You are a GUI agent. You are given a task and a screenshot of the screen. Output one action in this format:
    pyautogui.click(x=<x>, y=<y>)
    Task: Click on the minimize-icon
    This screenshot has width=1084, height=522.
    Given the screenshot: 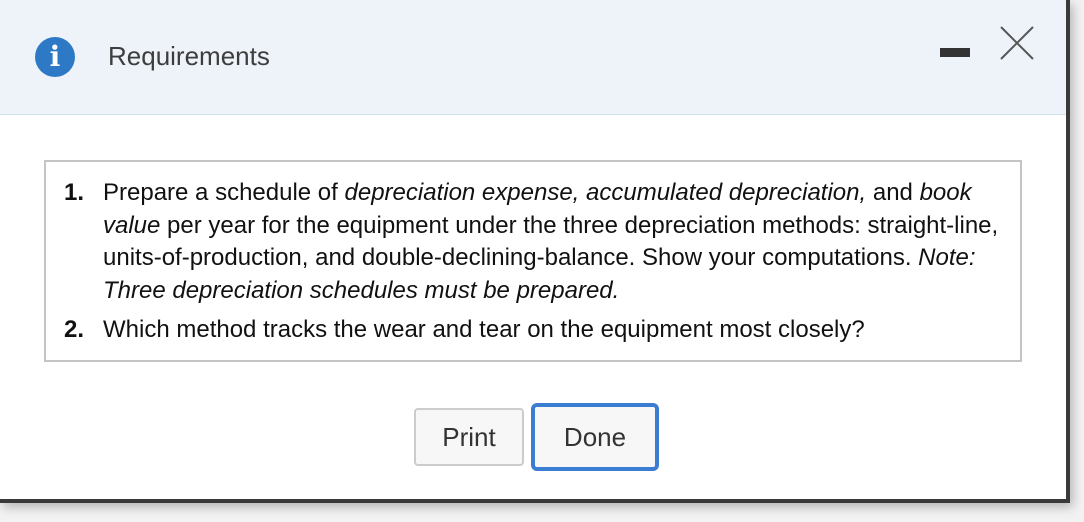 What is the action you would take?
    pyautogui.click(x=957, y=53)
    